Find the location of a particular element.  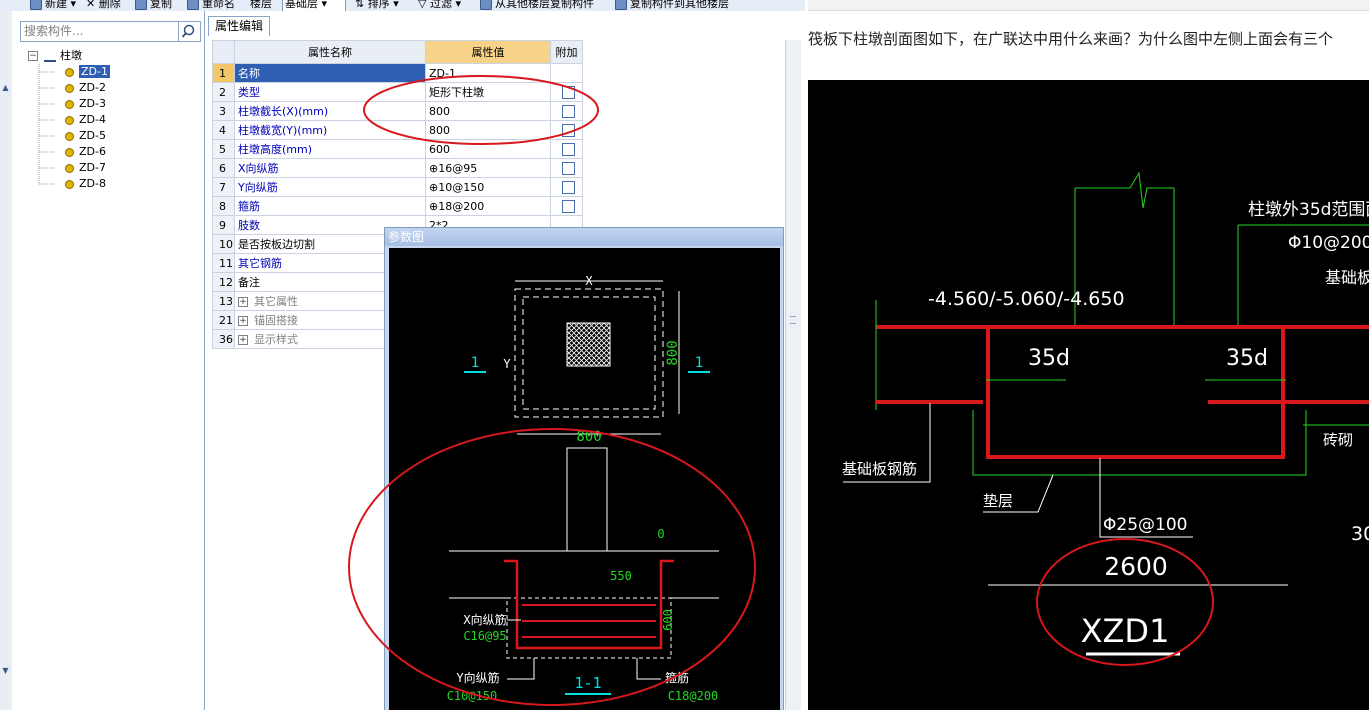

cad-brick: 砖砌 is located at coordinates (1338, 440).